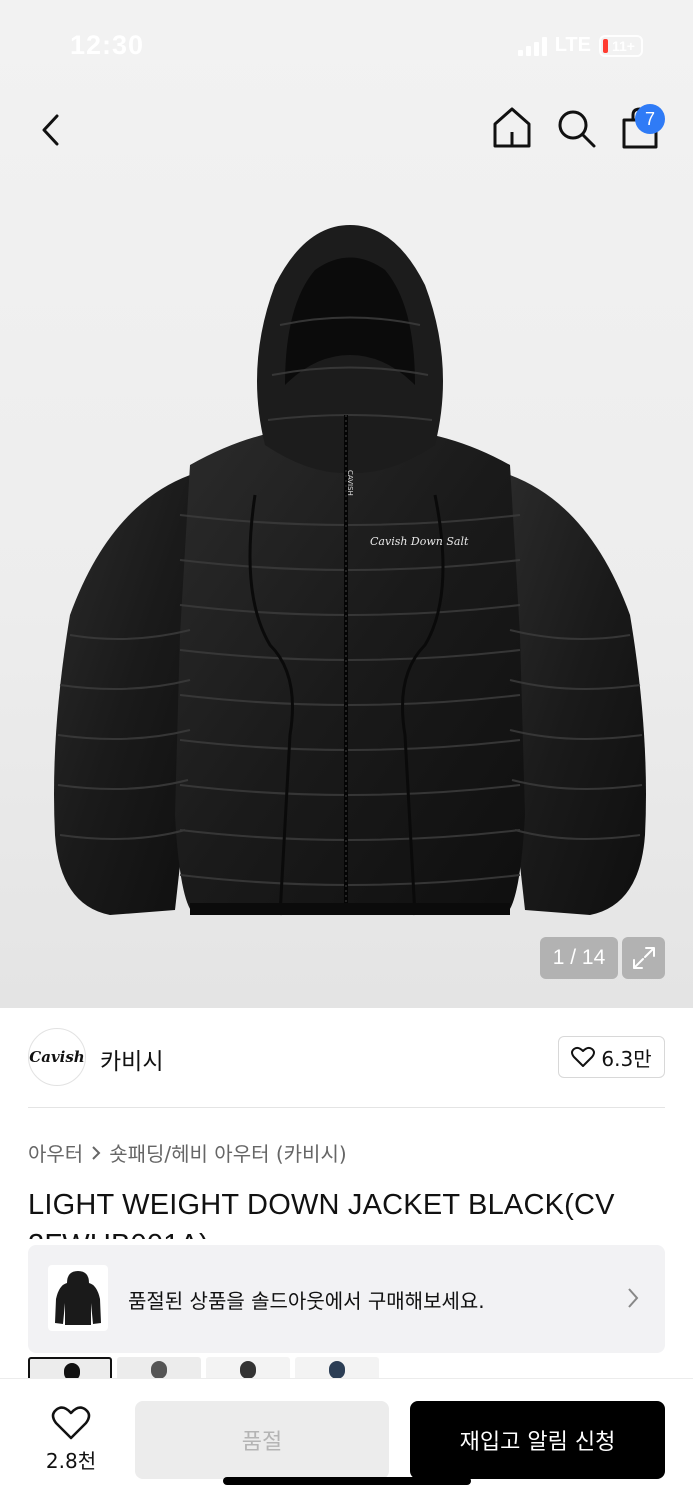 The width and height of the screenshot is (693, 1500). I want to click on search-icon, so click(577, 129).